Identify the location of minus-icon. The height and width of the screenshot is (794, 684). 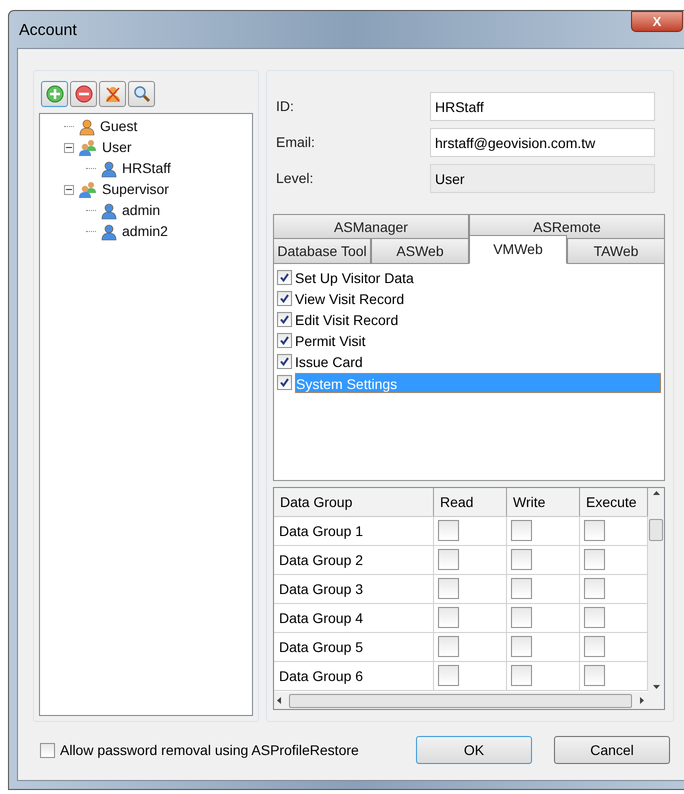
(83, 94).